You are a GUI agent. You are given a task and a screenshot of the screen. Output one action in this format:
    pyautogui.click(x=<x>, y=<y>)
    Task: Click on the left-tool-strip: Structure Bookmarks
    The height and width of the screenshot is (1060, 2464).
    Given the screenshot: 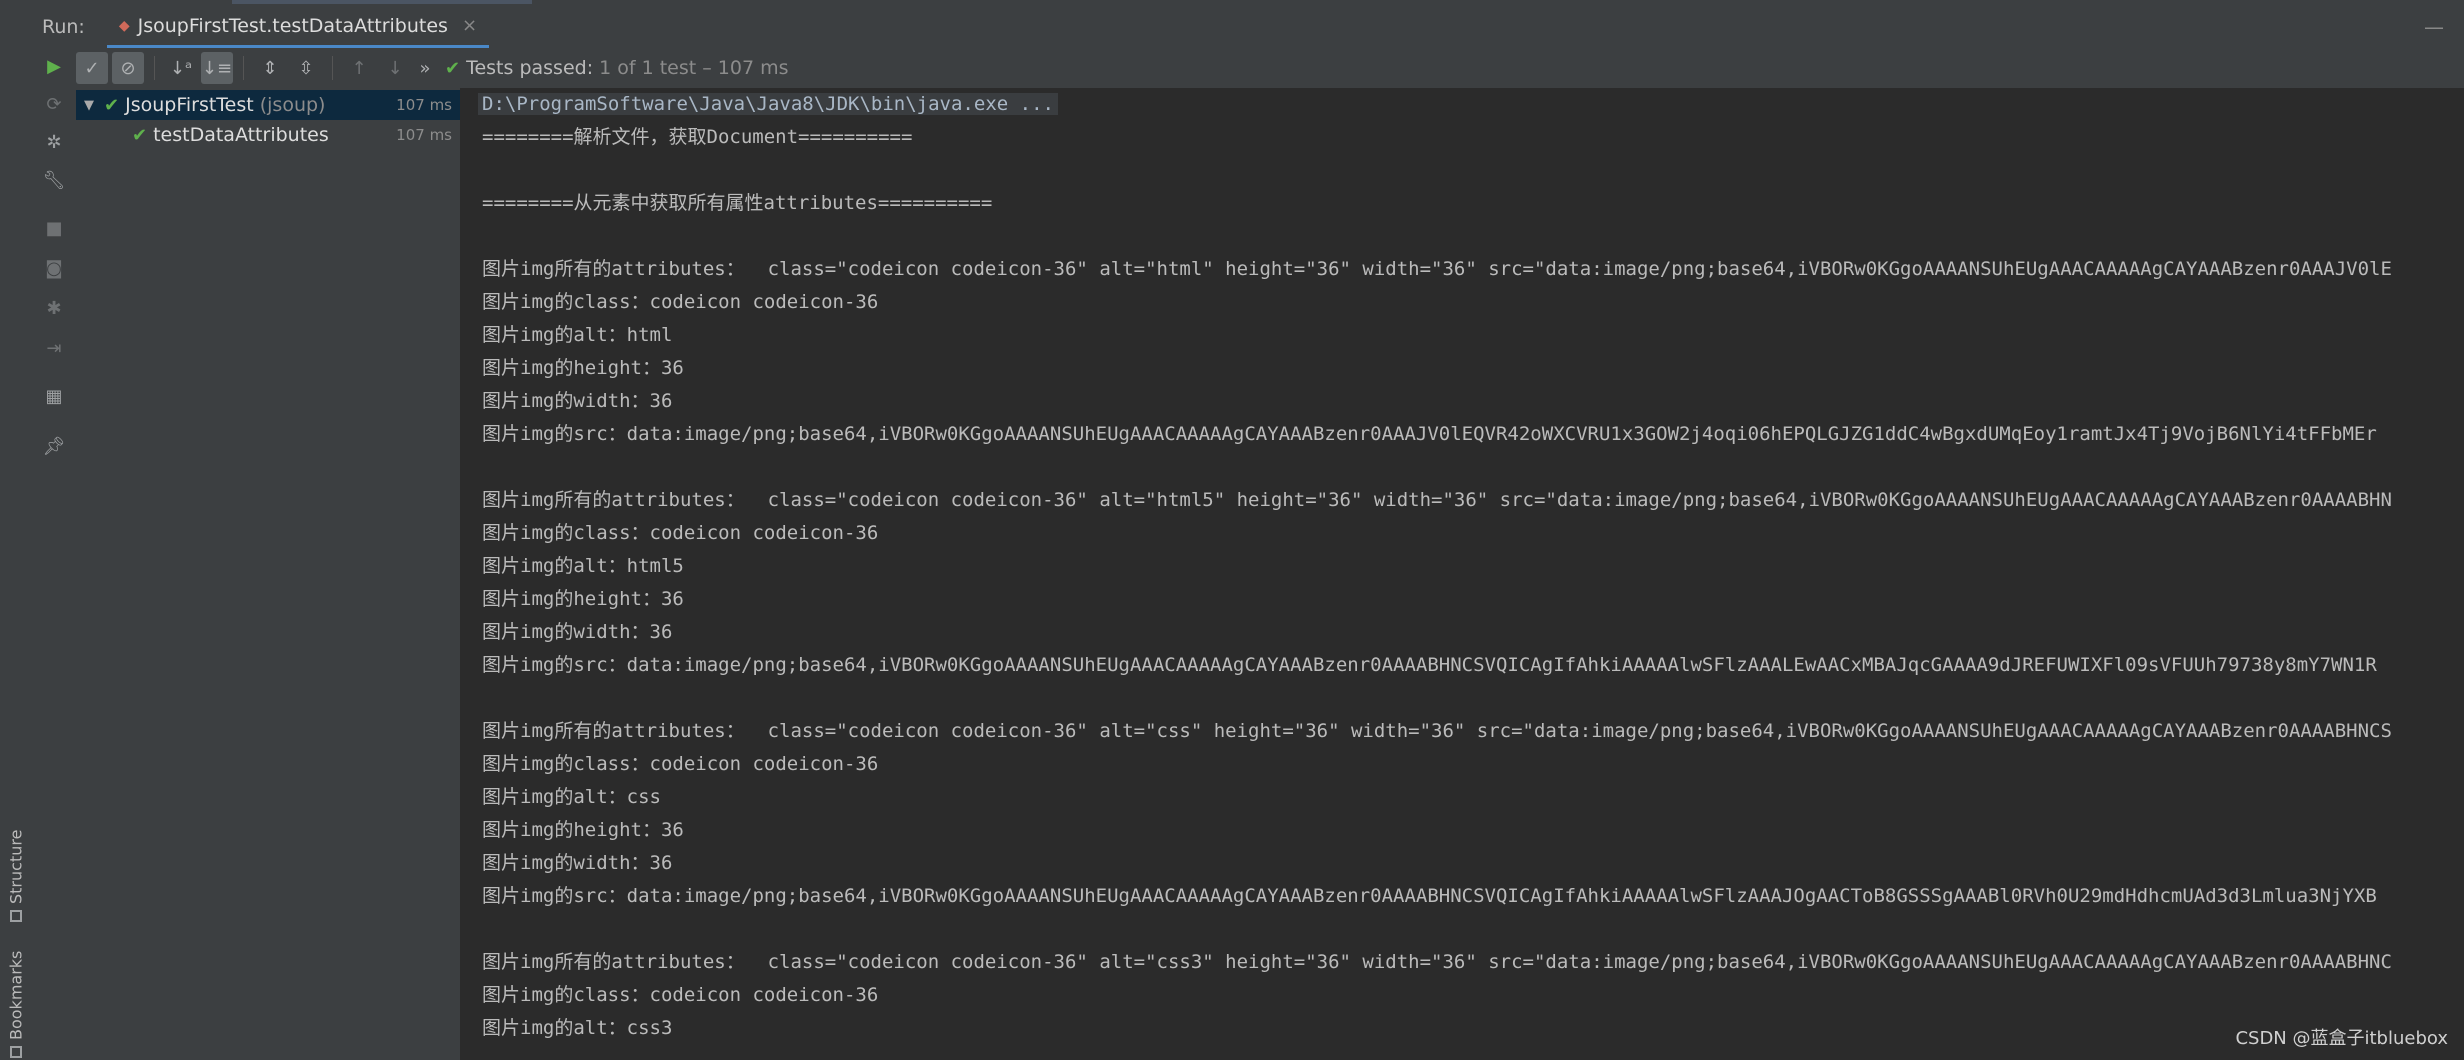 What is the action you would take?
    pyautogui.click(x=16, y=530)
    